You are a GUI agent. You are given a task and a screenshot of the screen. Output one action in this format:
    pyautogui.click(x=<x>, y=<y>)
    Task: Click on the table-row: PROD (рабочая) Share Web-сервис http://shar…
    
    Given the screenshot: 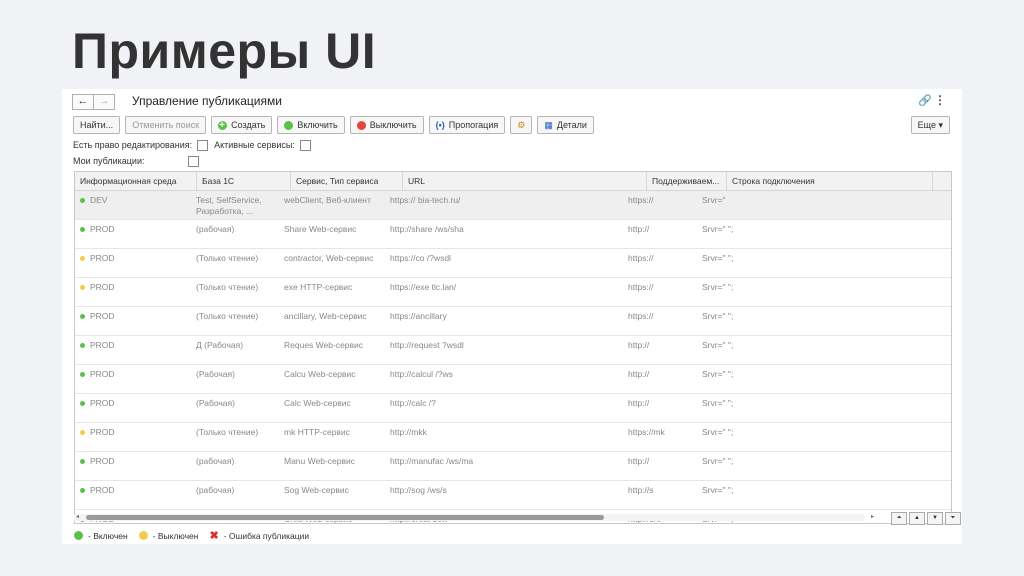 What is the action you would take?
    pyautogui.click(x=513, y=234)
    